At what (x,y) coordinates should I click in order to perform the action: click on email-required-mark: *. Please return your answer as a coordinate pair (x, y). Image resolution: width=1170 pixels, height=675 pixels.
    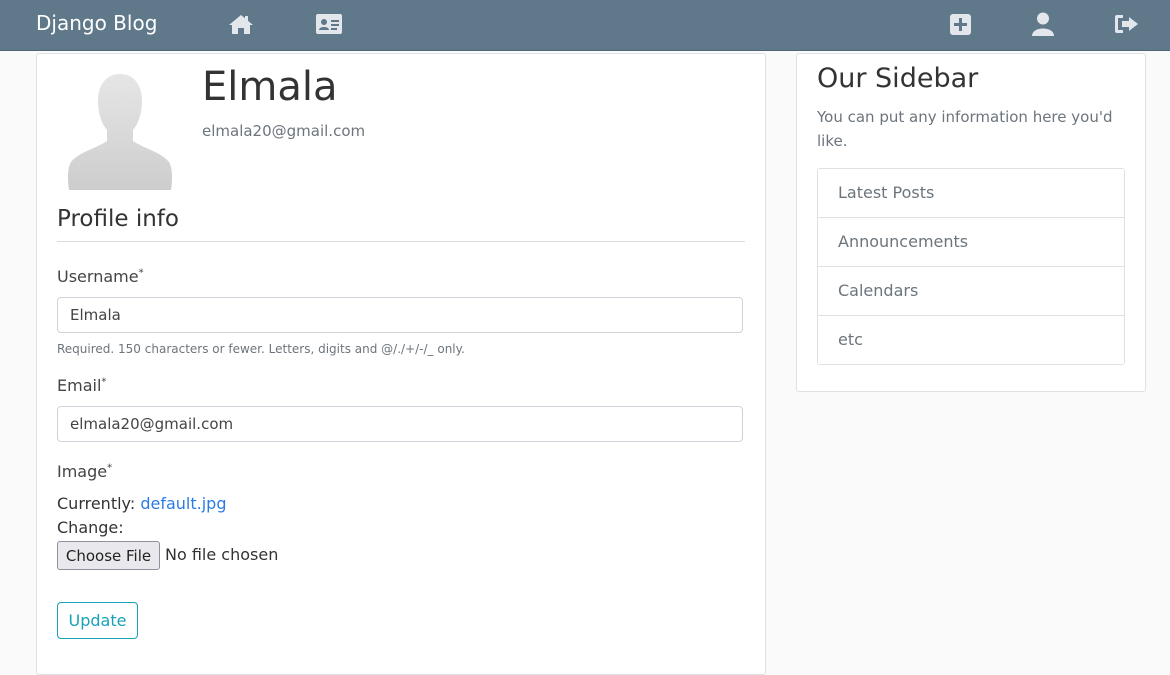
    Looking at the image, I should click on (104, 382).